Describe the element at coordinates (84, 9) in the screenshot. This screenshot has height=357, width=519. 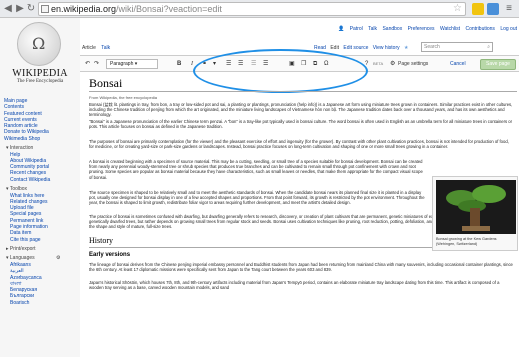
I see `url-host: en.wikipedia.org` at that location.